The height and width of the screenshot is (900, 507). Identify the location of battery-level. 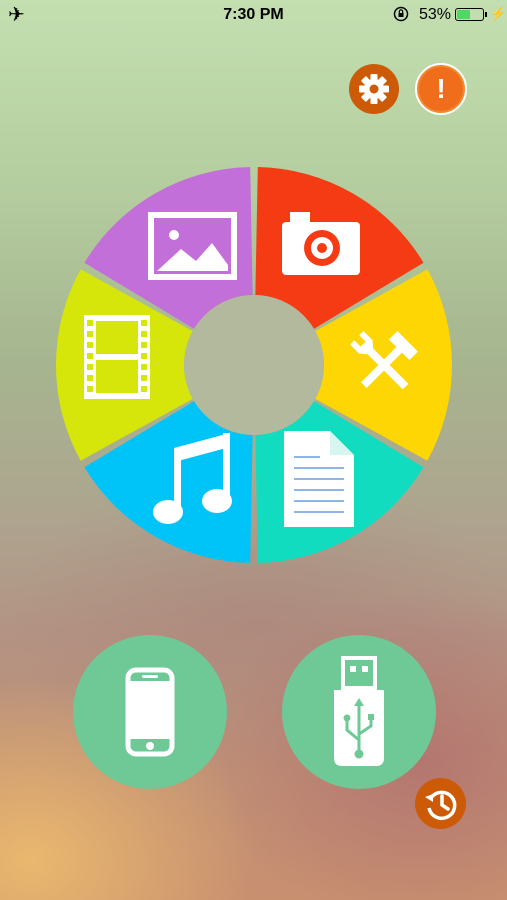
(463, 14).